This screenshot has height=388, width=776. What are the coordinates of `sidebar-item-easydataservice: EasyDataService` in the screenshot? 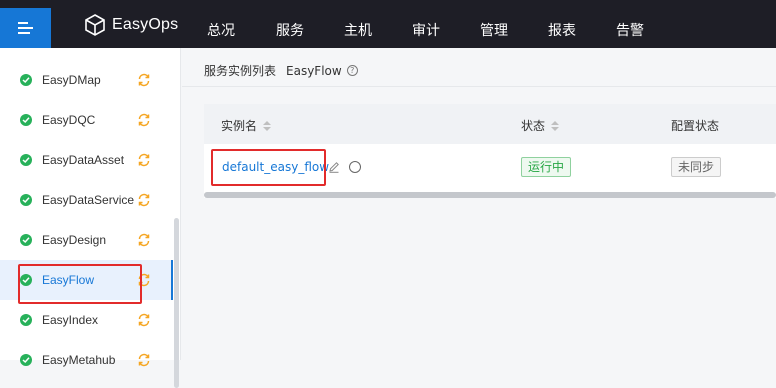 It's located at (86, 200).